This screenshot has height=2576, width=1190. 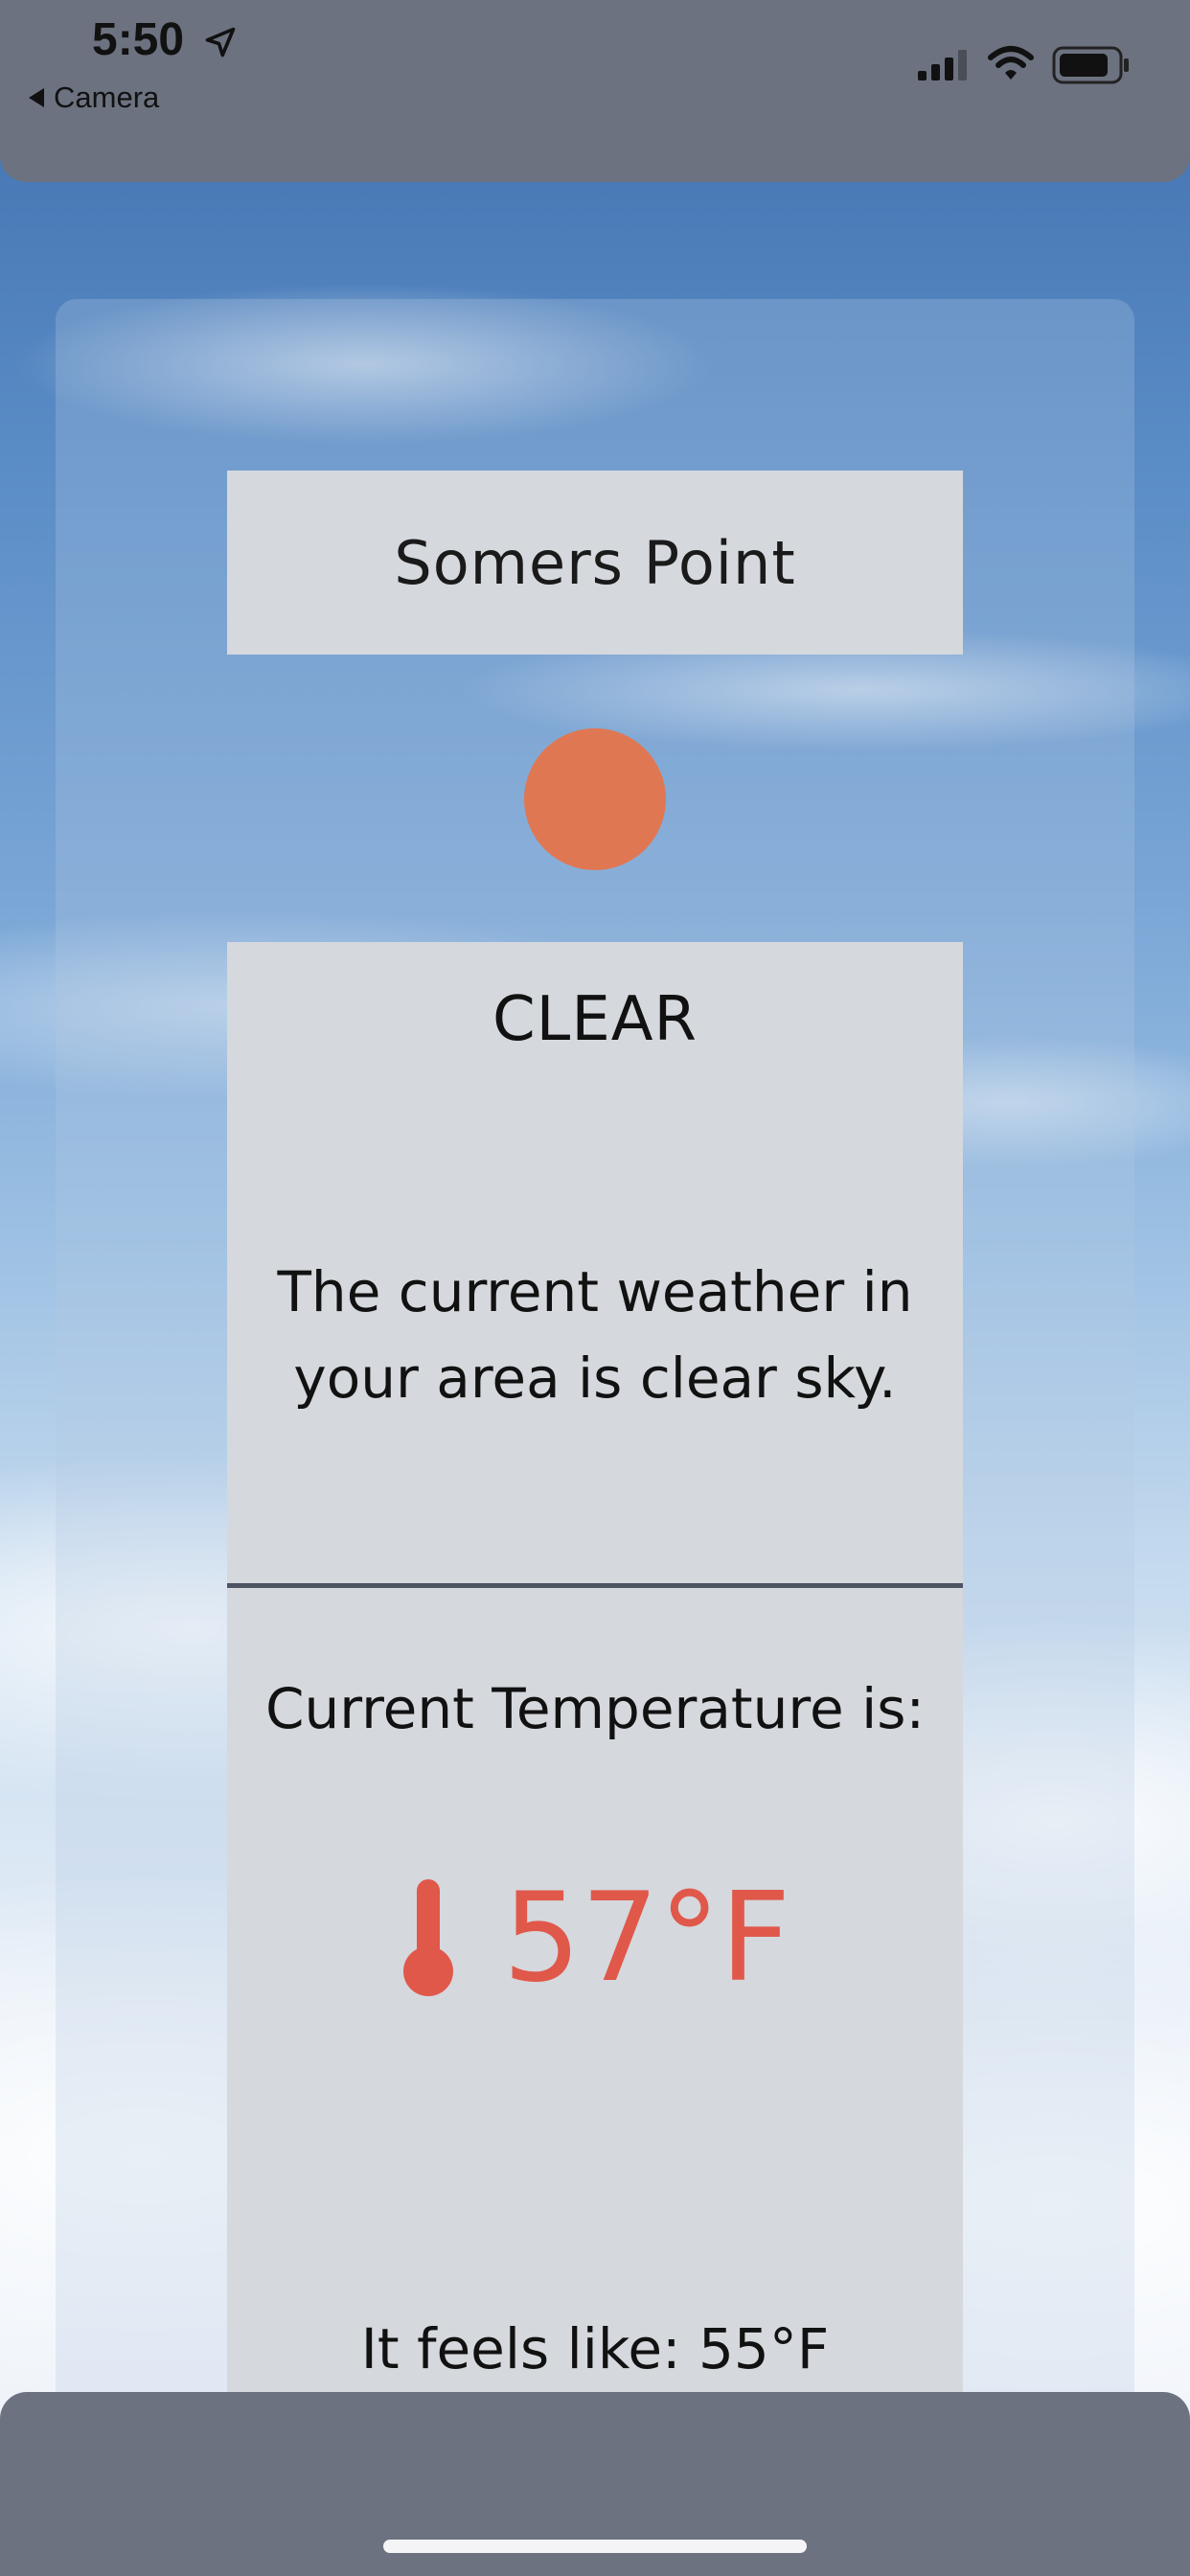 I want to click on cellular-signal-icon, so click(x=943, y=65).